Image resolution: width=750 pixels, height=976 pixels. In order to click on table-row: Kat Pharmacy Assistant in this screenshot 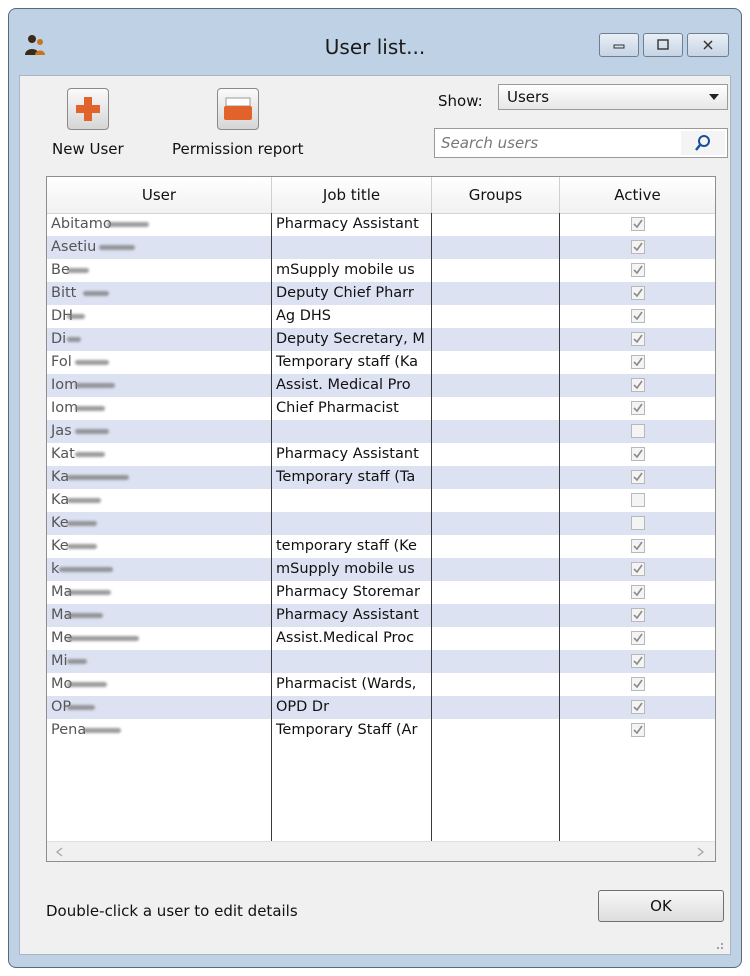, I will do `click(381, 454)`.